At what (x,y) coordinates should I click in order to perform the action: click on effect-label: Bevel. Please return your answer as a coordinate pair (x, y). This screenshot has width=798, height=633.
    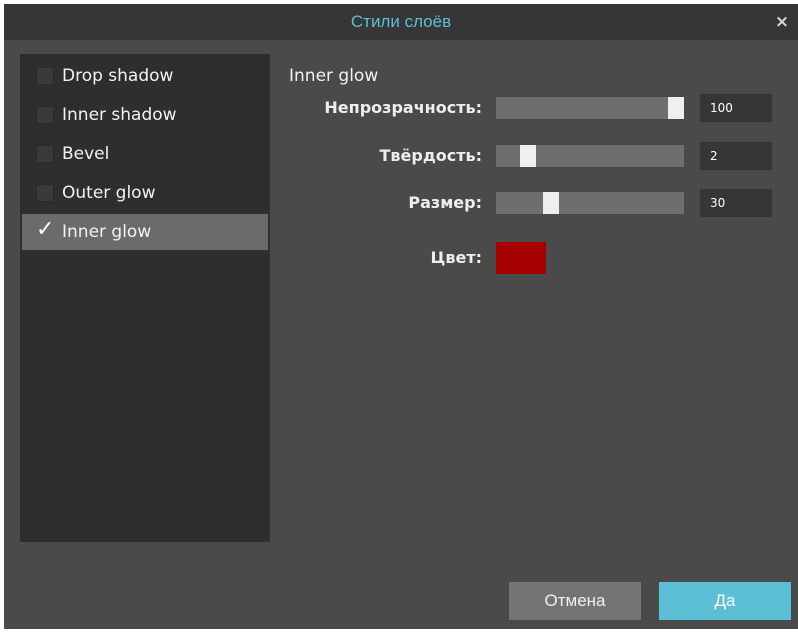
    Looking at the image, I should click on (86, 154).